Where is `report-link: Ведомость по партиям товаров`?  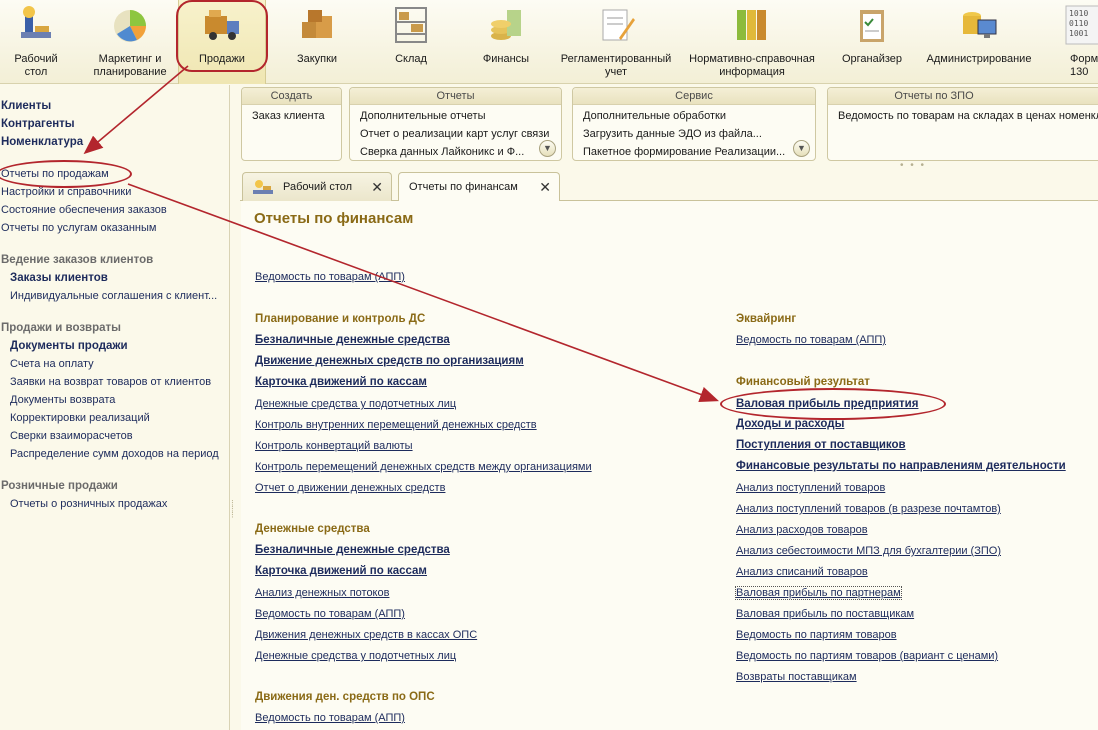 report-link: Ведомость по партиям товаров is located at coordinates (816, 635).